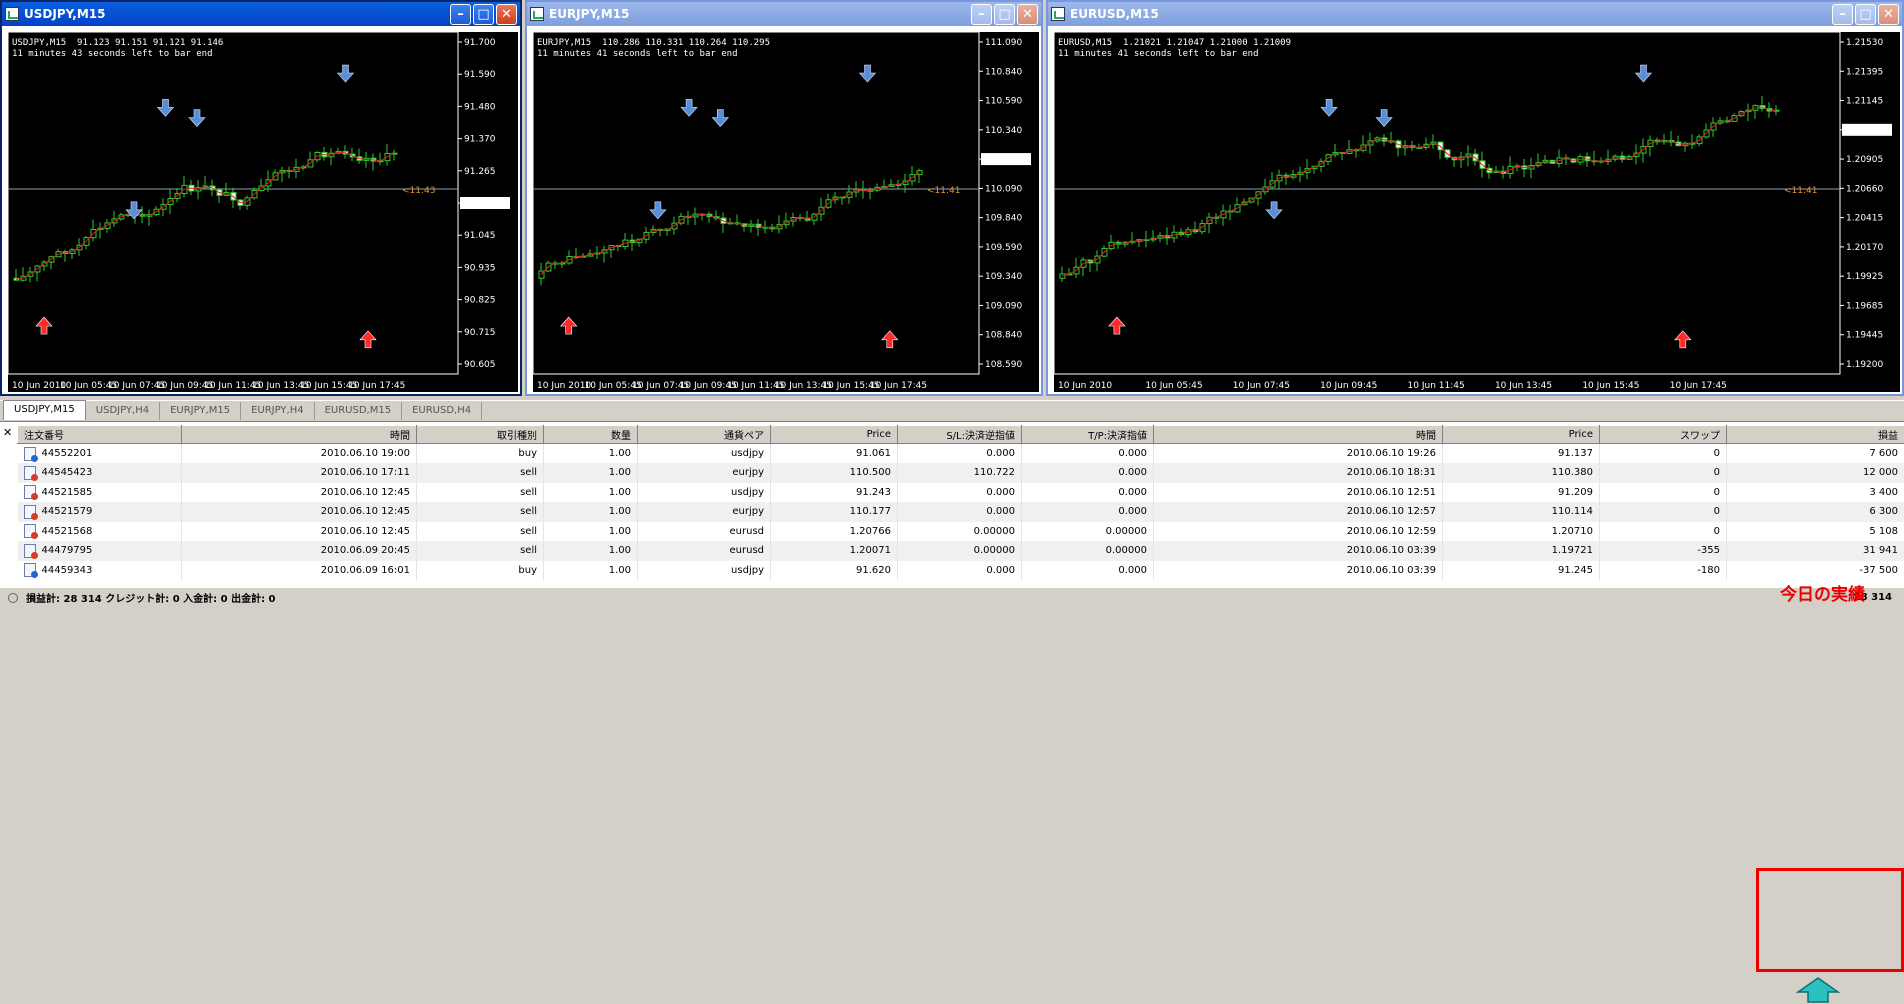 Image resolution: width=1904 pixels, height=1004 pixels. I want to click on price-label: 110.340, so click(1003, 131).